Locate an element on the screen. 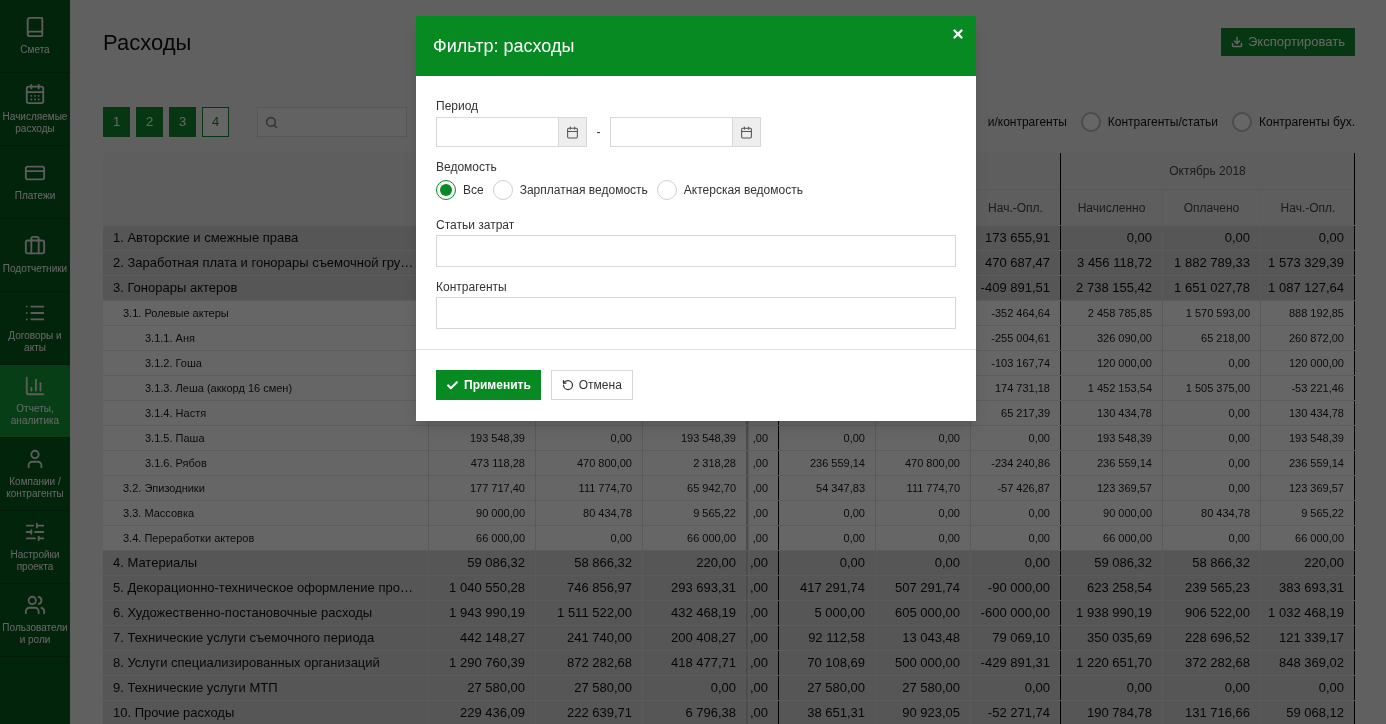 This screenshot has height=724, width=1386. table-cell-text: 6 796,38 is located at coordinates (710, 713).